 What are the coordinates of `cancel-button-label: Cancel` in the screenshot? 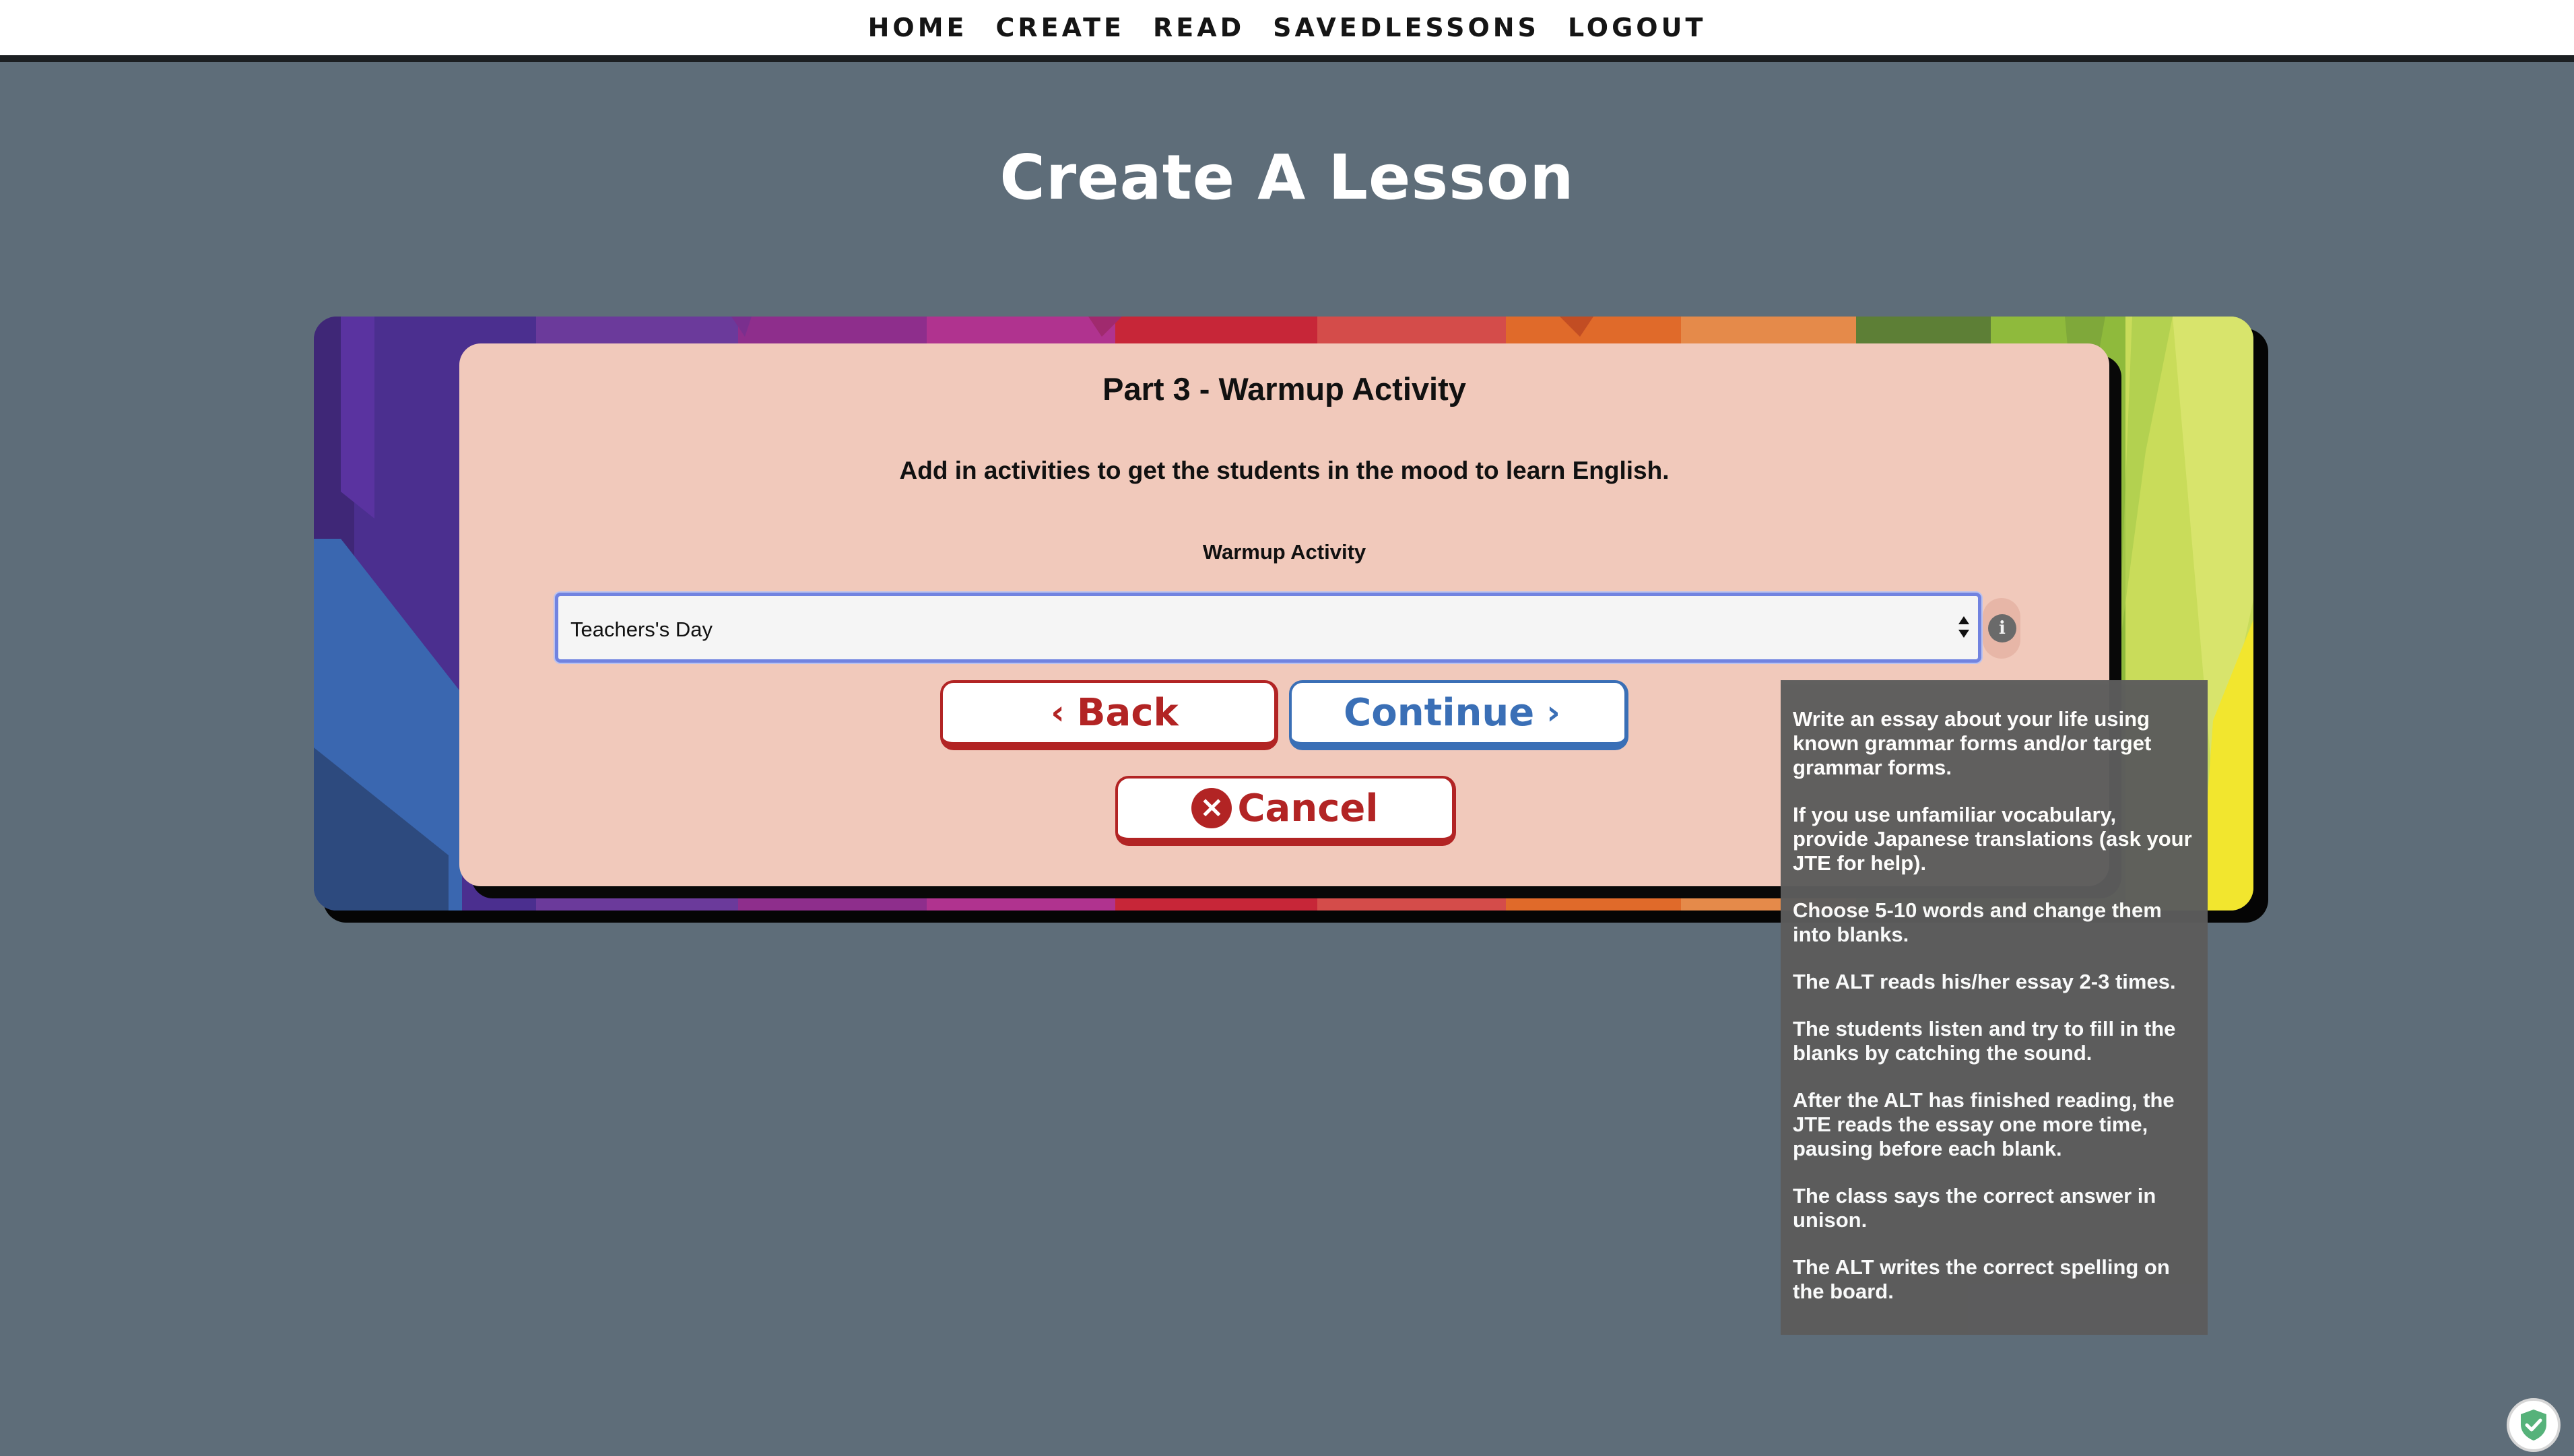 It's located at (1308, 808).